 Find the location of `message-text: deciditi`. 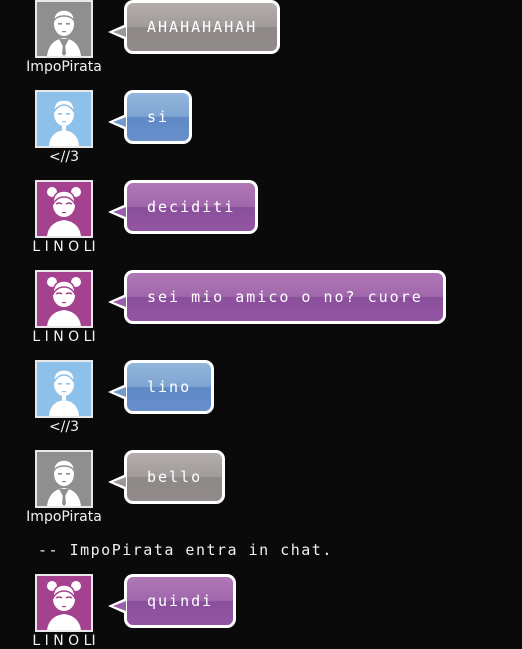

message-text: deciditi is located at coordinates (191, 207).